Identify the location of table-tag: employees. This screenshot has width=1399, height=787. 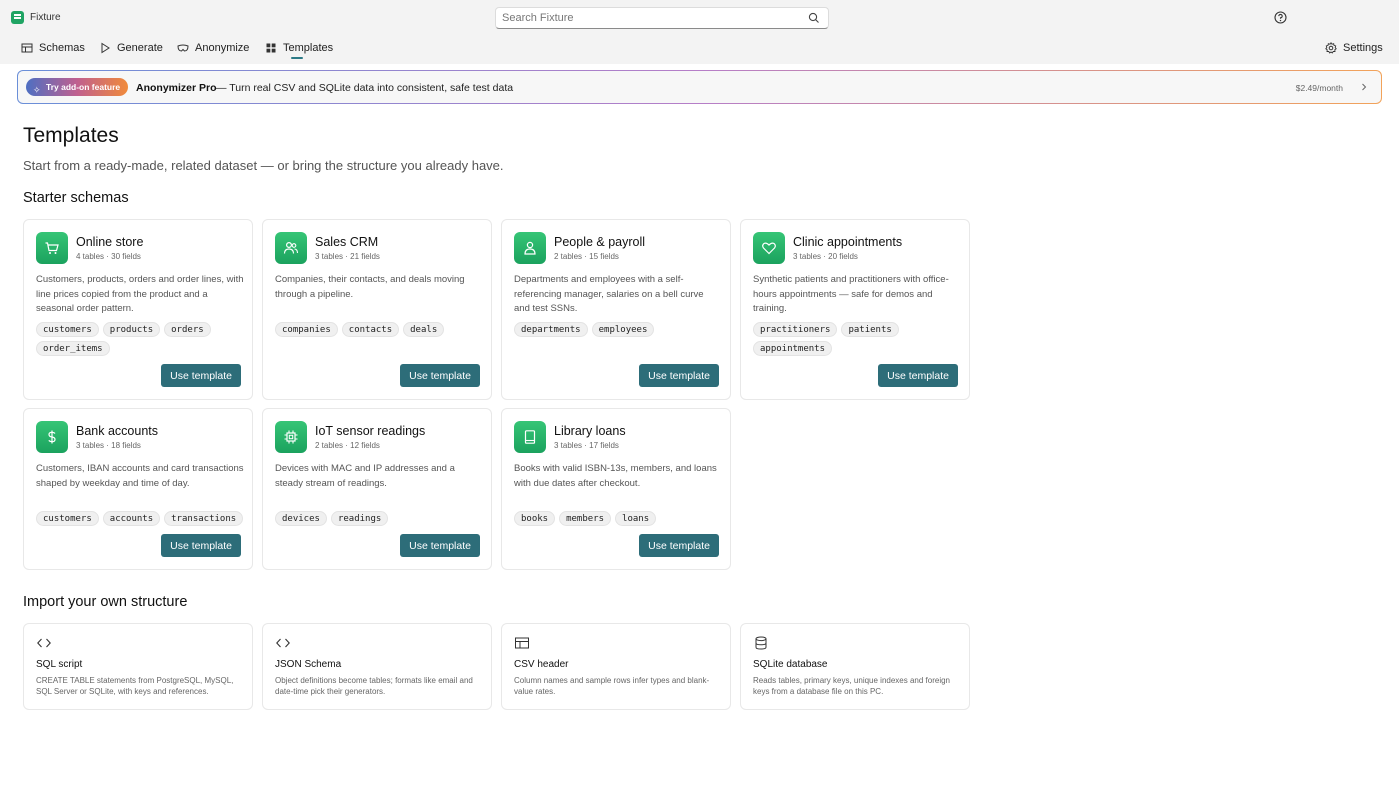
(623, 329).